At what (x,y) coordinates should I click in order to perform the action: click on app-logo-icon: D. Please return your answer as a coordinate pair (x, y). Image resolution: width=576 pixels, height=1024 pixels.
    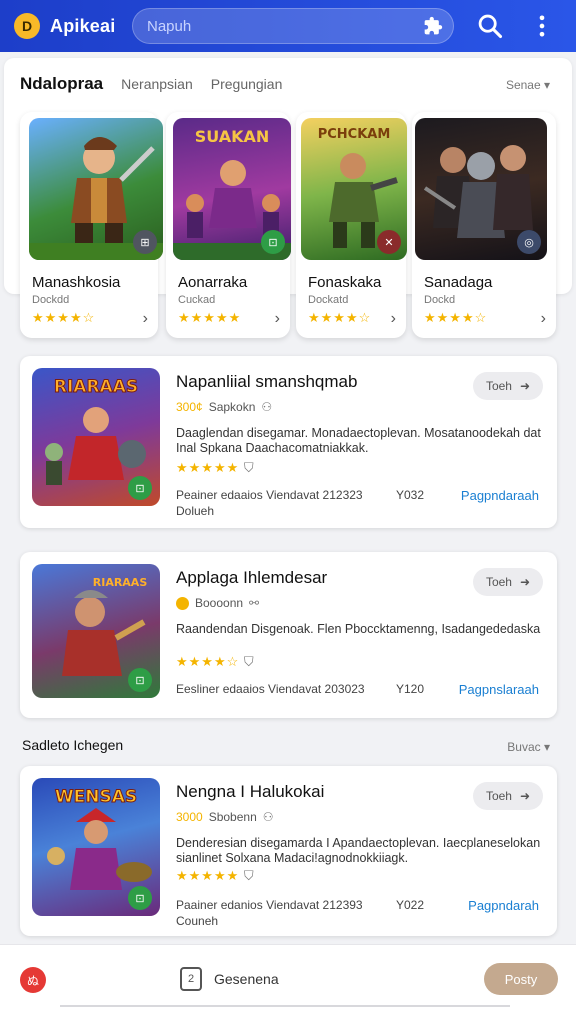
    Looking at the image, I should click on (27, 26).